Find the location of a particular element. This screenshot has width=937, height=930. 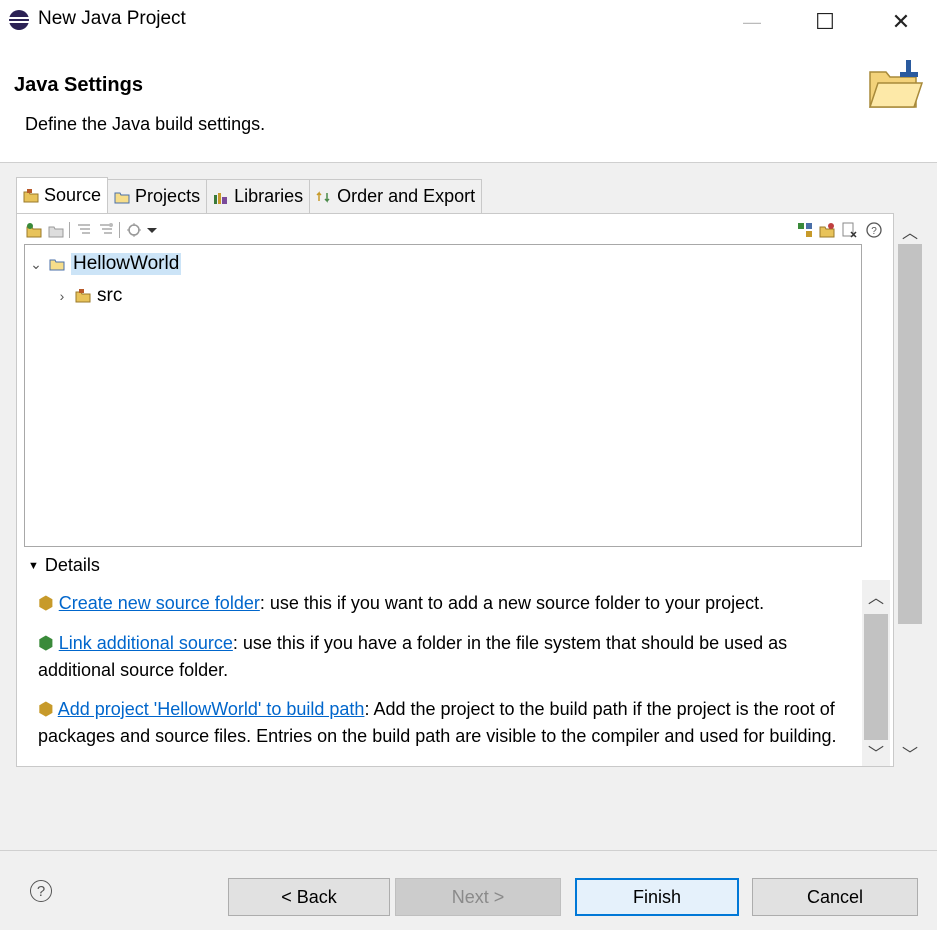

tab-source: Source is located at coordinates (62, 195).